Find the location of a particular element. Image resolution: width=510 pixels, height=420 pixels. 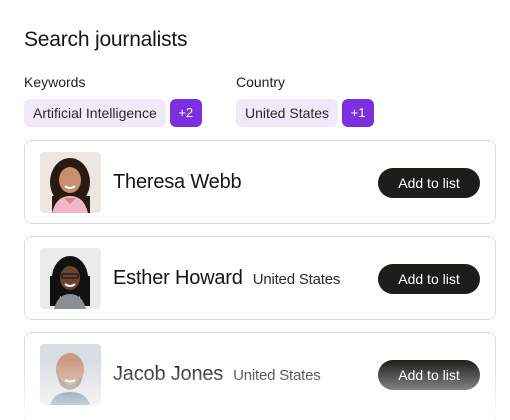

keywords-filter: Keywords Artificial Intelligence +2 is located at coordinates (113, 100).